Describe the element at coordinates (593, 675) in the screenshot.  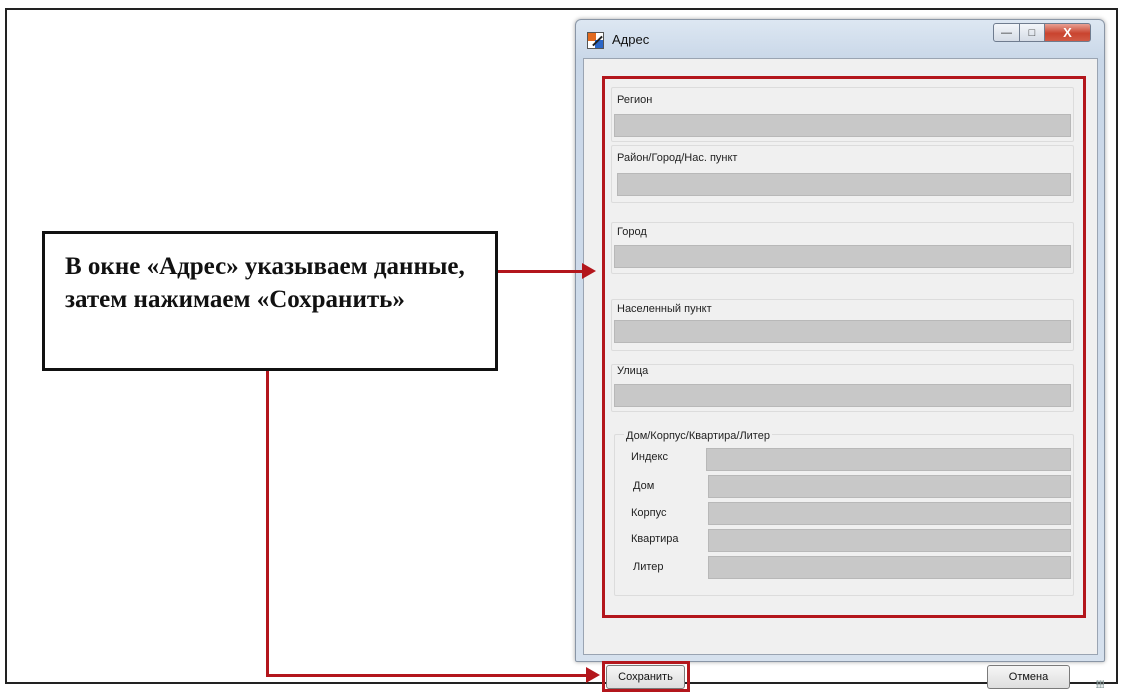
I see `arrow-to-save-head` at that location.